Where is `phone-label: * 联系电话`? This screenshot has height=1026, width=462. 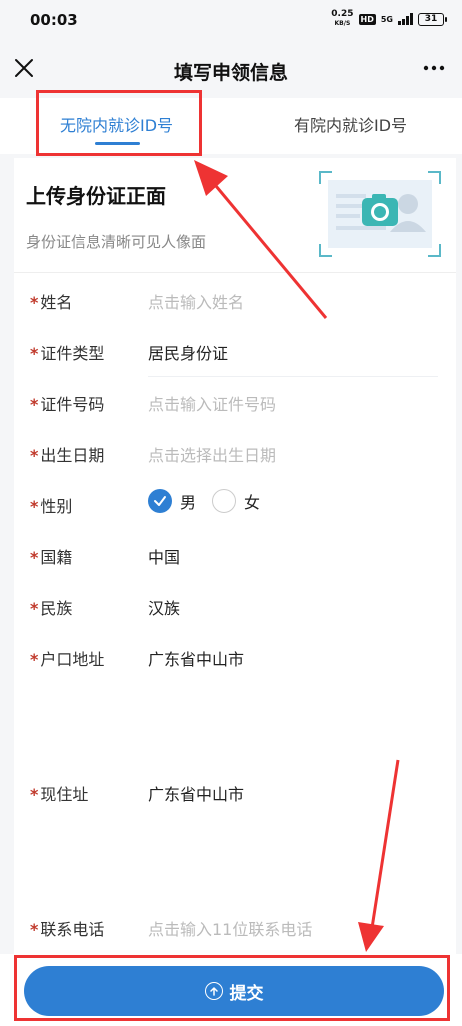 phone-label: * 联系电话 is located at coordinates (67, 928).